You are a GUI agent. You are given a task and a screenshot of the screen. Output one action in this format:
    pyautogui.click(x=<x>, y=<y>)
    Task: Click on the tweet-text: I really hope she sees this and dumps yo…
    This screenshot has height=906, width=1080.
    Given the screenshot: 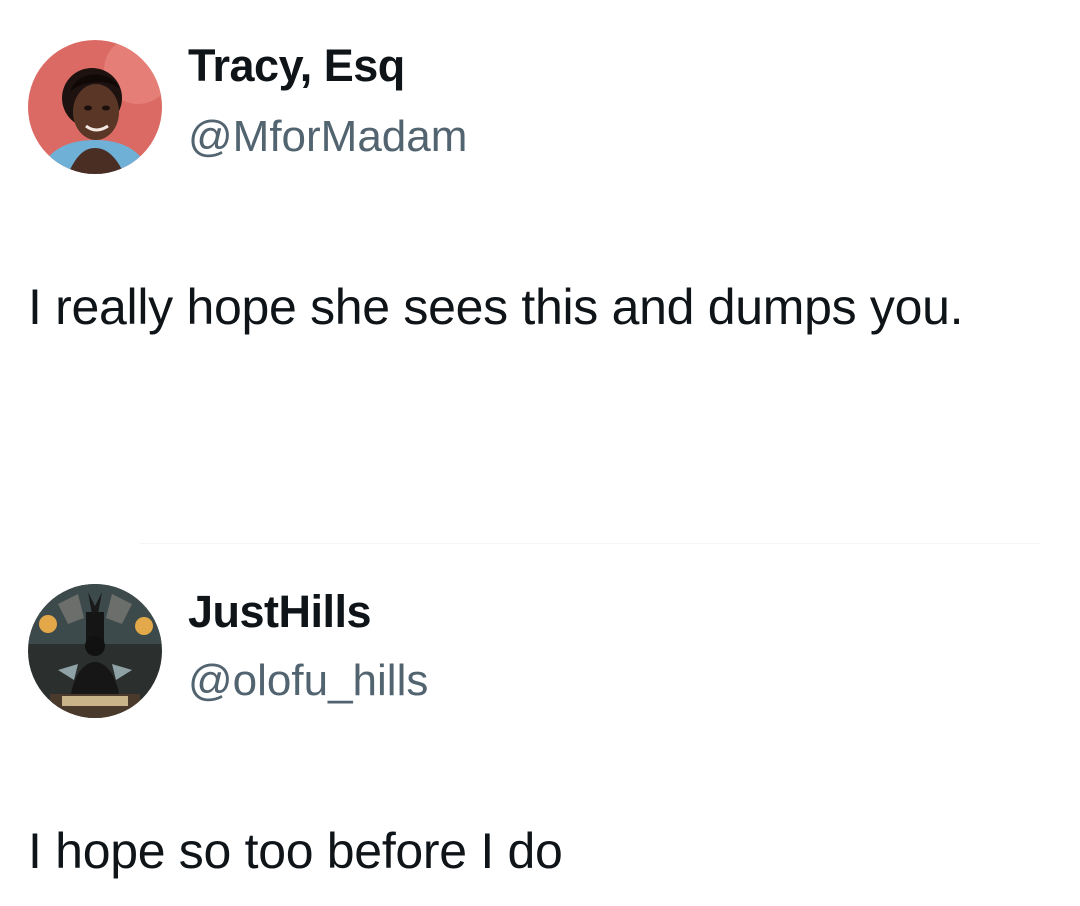 What is the action you would take?
    pyautogui.click(x=496, y=307)
    